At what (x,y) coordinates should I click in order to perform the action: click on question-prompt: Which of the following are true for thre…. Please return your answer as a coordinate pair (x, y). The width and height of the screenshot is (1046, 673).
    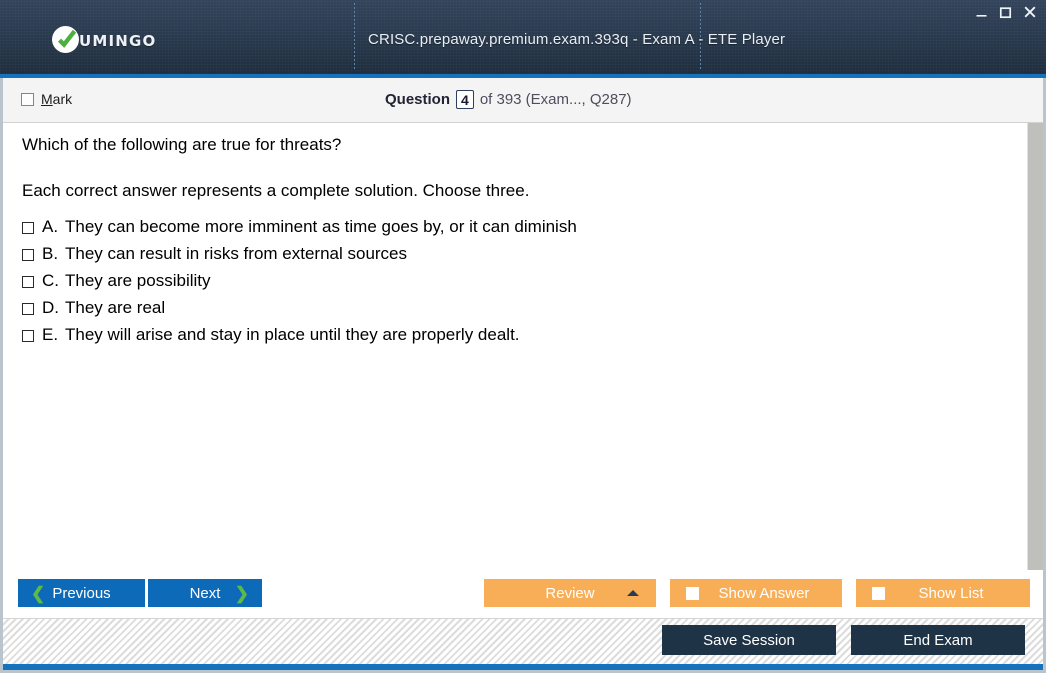
    Looking at the image, I should click on (182, 144).